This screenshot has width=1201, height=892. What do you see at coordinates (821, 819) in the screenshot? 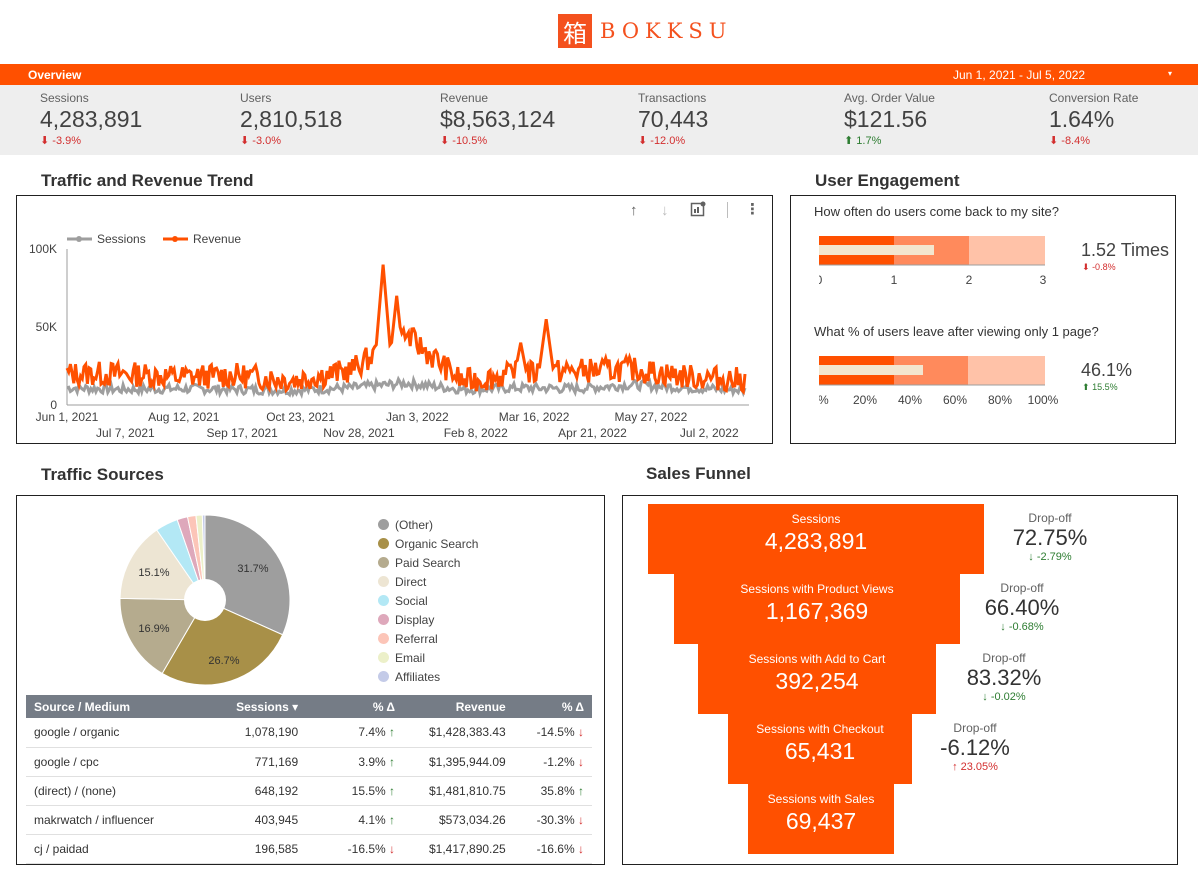
I see `funnel-step-sales: Sessions with Sales 69,437` at bounding box center [821, 819].